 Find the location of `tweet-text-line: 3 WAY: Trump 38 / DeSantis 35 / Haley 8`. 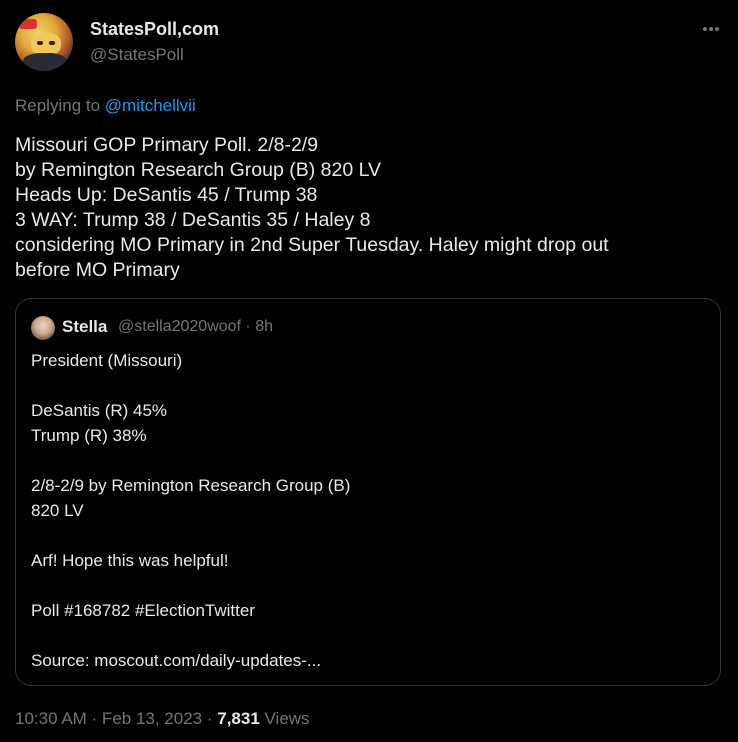

tweet-text-line: 3 WAY: Trump 38 / DeSantis 35 / Haley 8 is located at coordinates (193, 220).